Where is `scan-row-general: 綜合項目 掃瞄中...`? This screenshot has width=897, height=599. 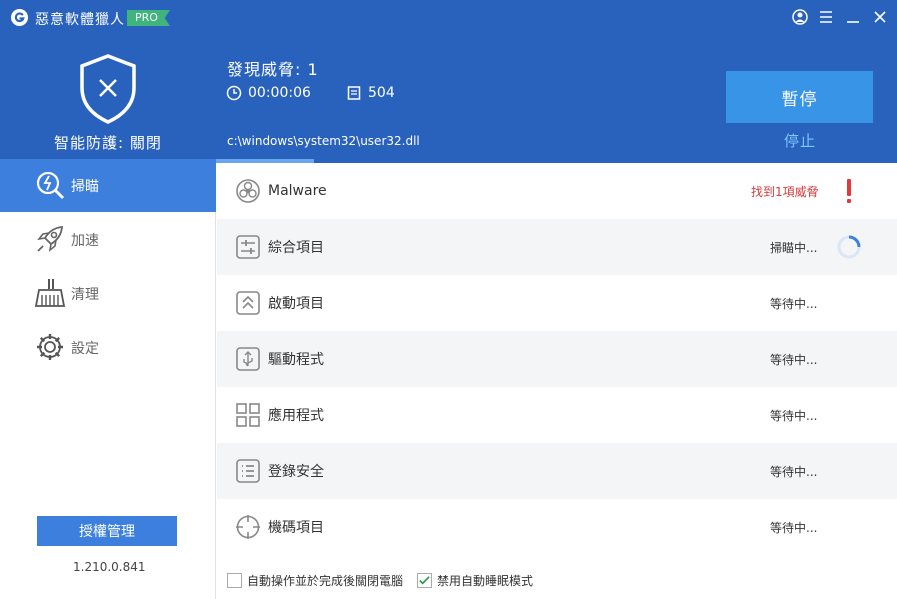 scan-row-general: 綜合項目 掃瞄中... is located at coordinates (557, 247).